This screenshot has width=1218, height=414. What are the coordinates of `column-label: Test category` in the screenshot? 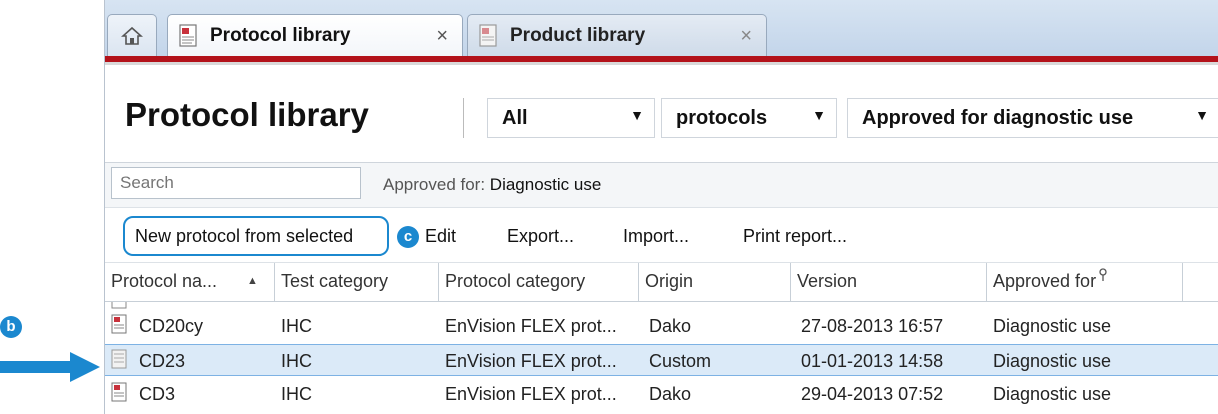 It's located at (335, 281).